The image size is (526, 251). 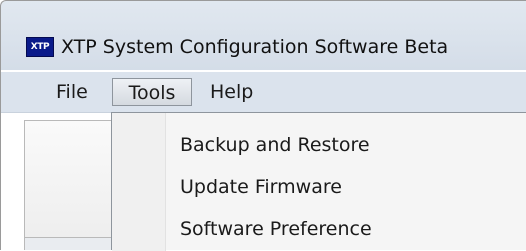 I want to click on window-title: XTP System Configuration Software Beta, so click(x=255, y=47).